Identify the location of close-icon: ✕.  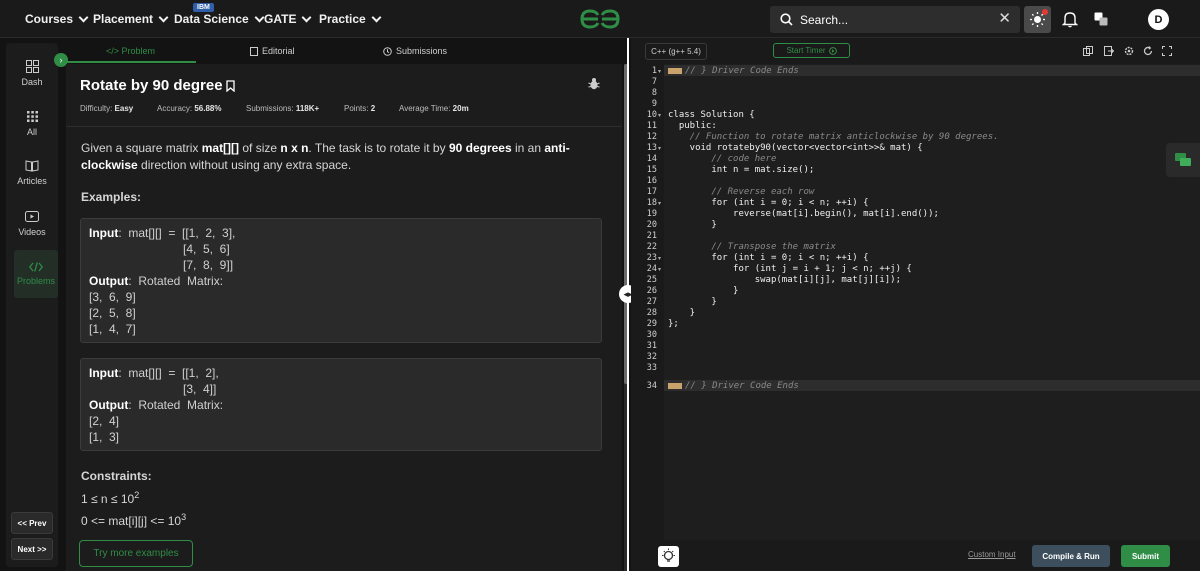
(1004, 18).